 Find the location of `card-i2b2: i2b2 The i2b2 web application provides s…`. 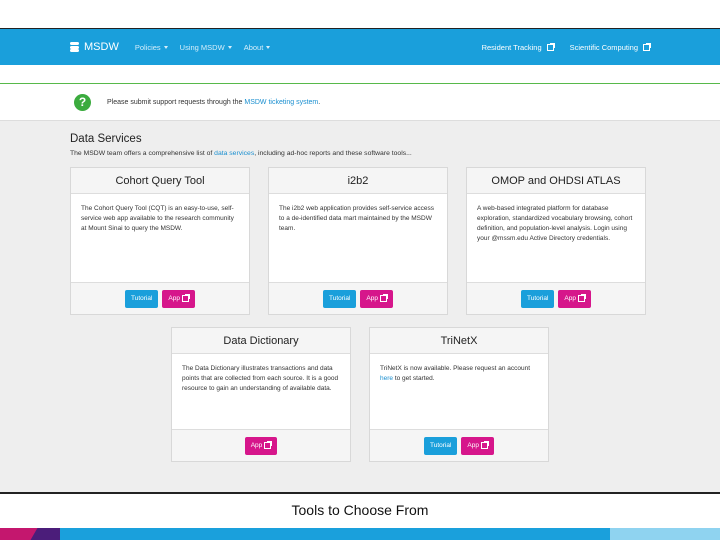

card-i2b2: i2b2 The i2b2 web application provides s… is located at coordinates (358, 241).